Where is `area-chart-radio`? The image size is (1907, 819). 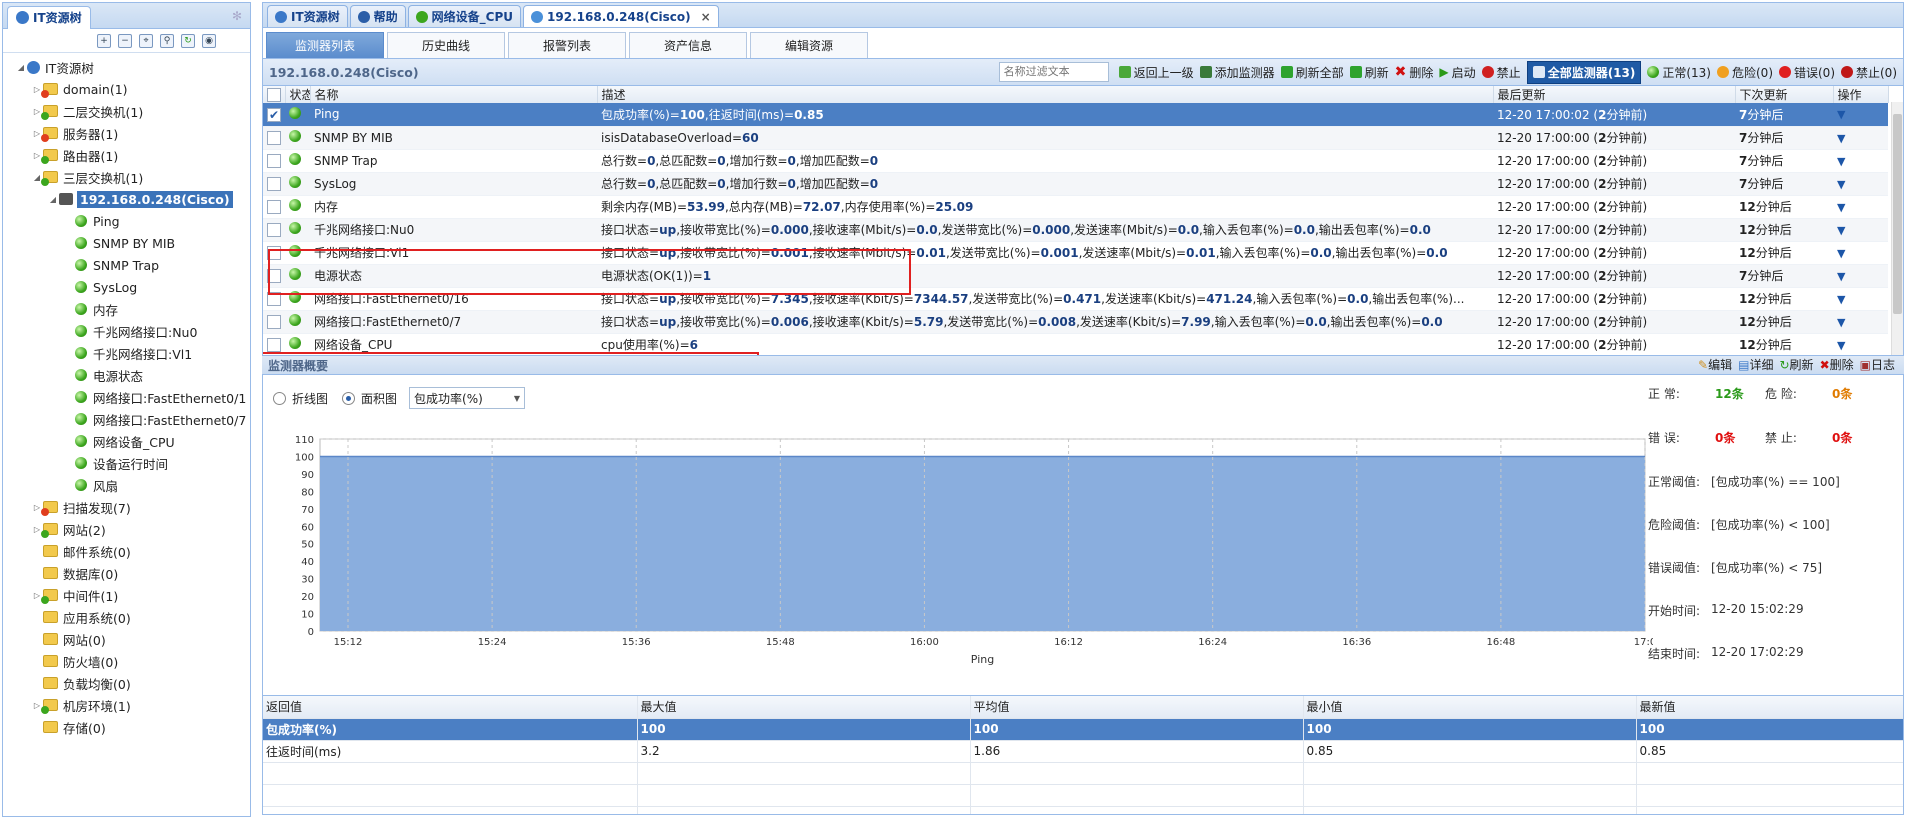
area-chart-radio is located at coordinates (349, 398).